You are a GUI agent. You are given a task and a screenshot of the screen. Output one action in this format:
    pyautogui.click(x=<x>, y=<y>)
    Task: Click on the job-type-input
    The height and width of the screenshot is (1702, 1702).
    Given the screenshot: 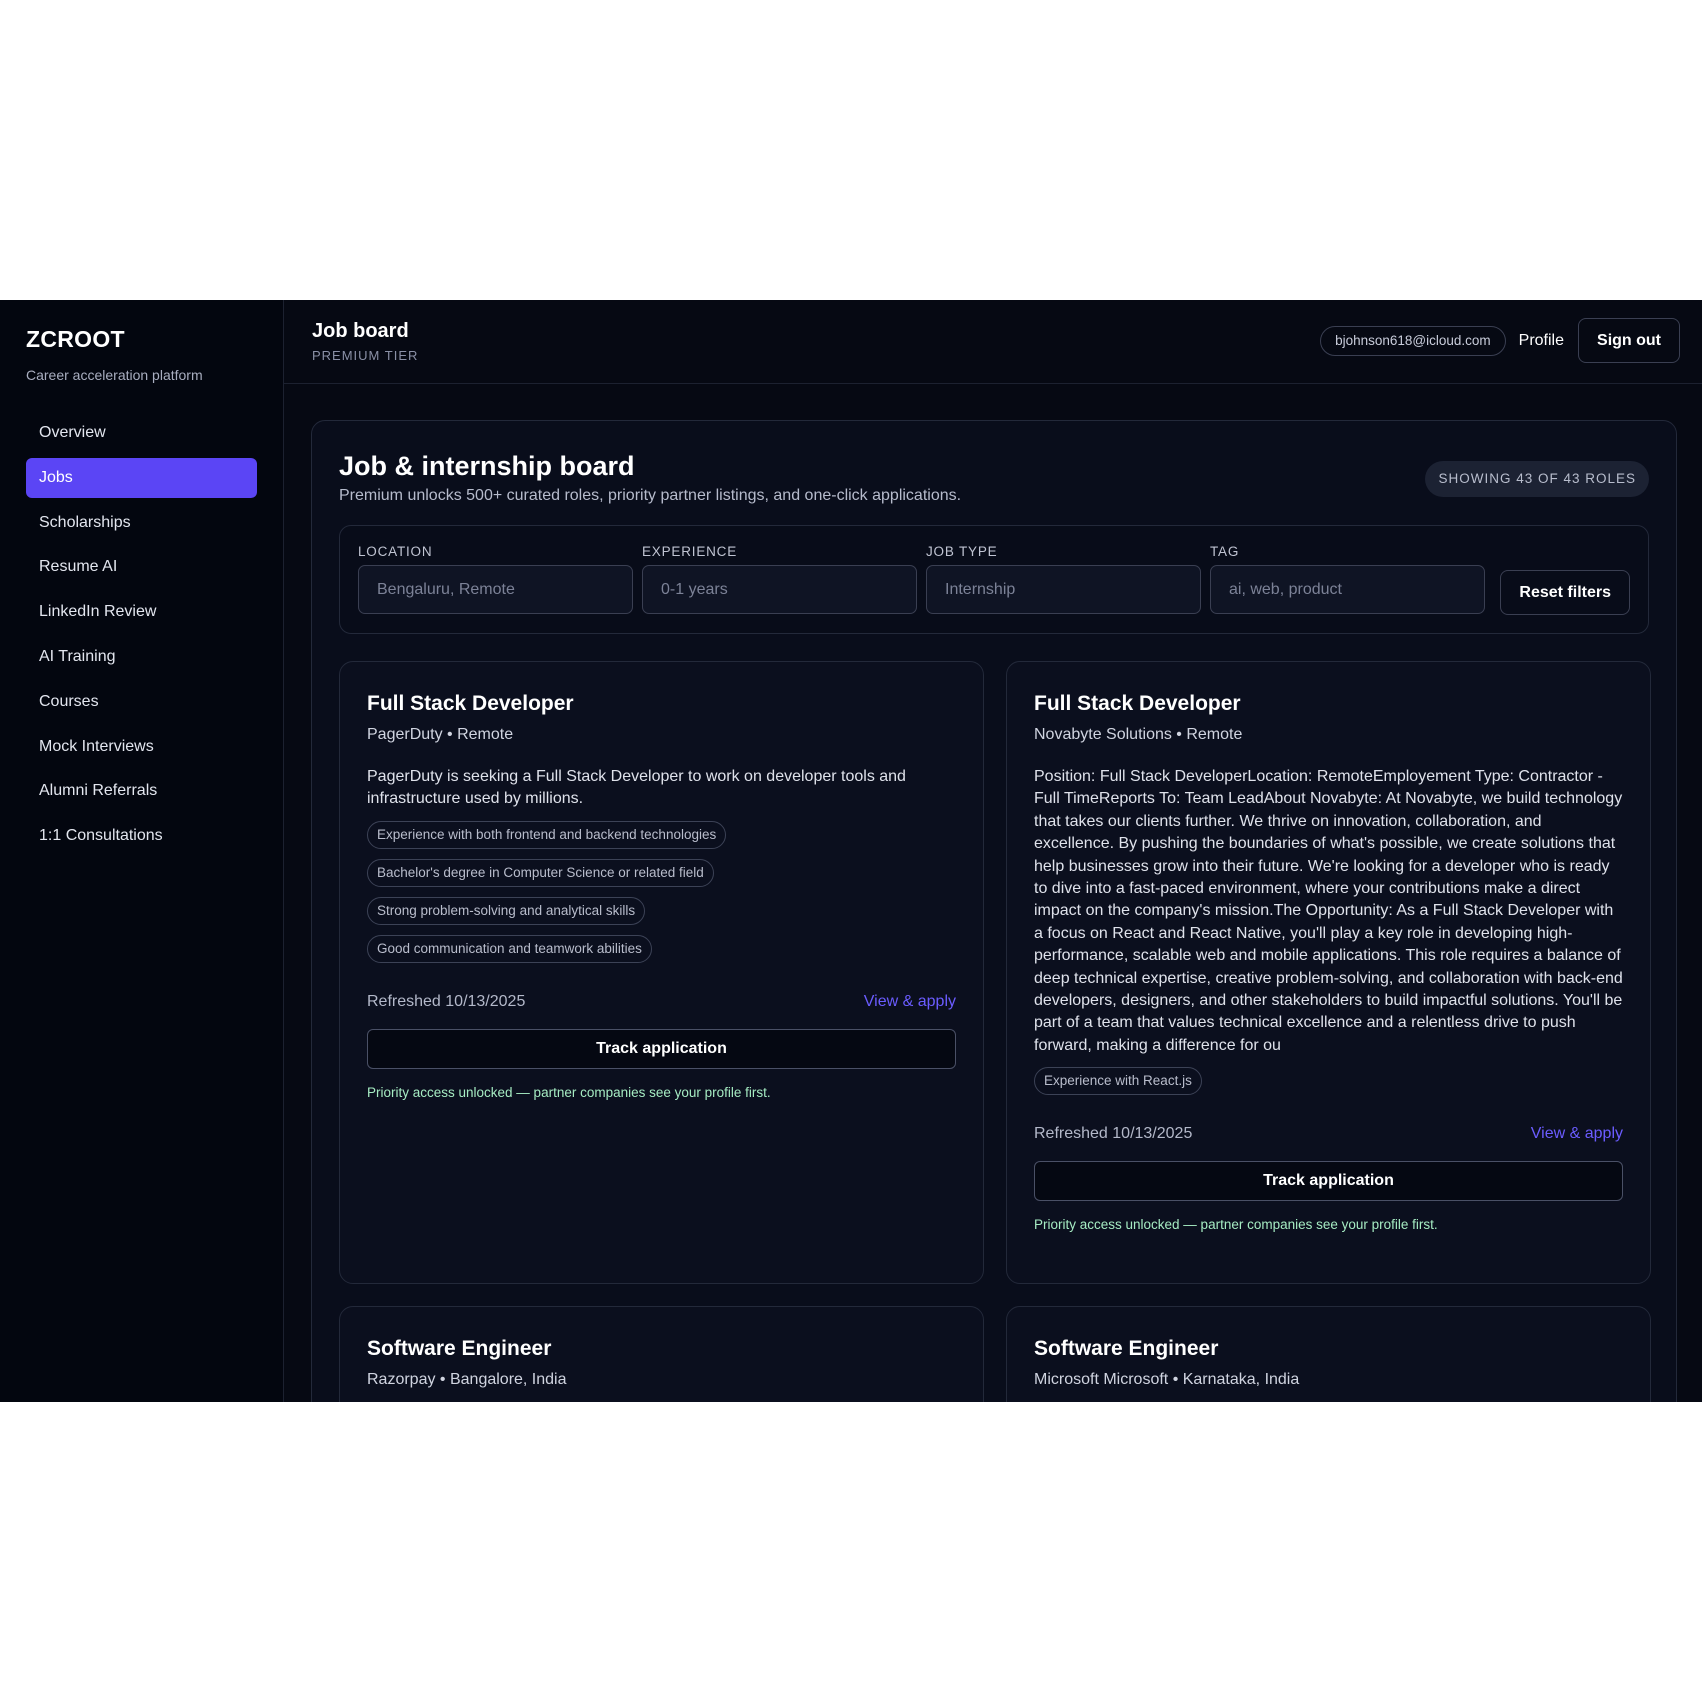 What is the action you would take?
    pyautogui.click(x=1063, y=589)
    